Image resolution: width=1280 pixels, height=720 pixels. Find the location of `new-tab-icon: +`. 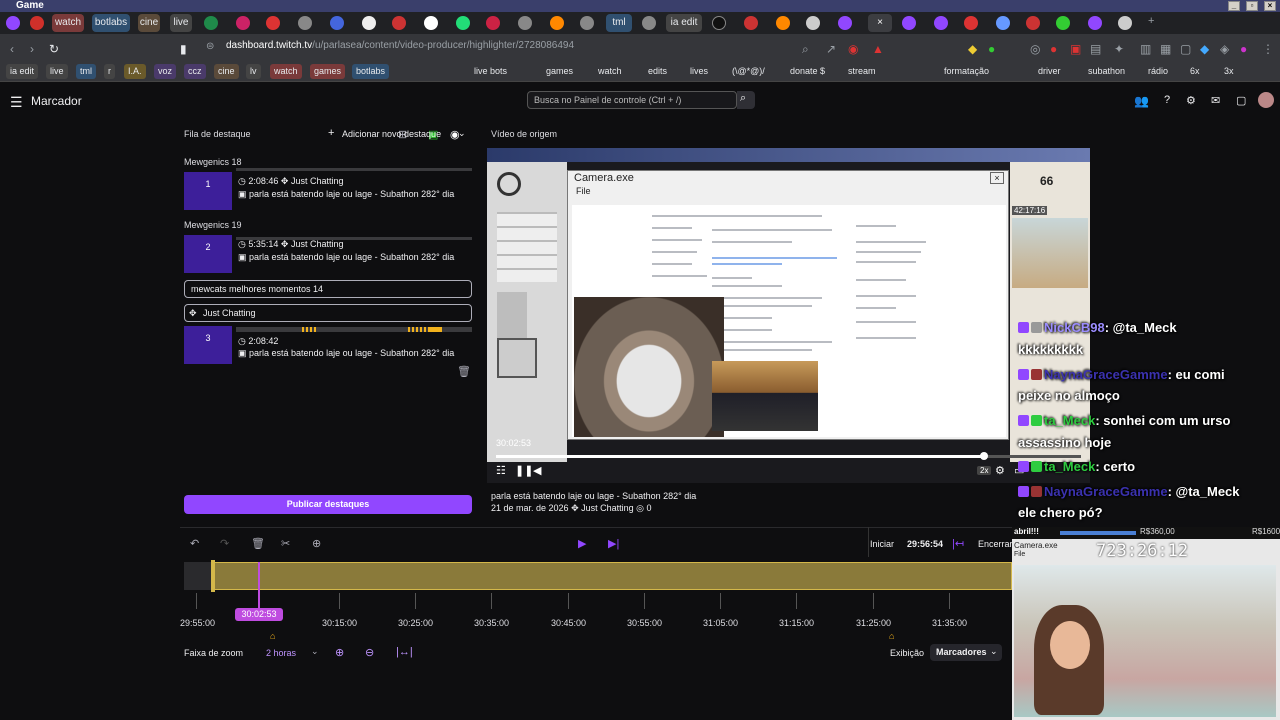

new-tab-icon: + is located at coordinates (1151, 21).